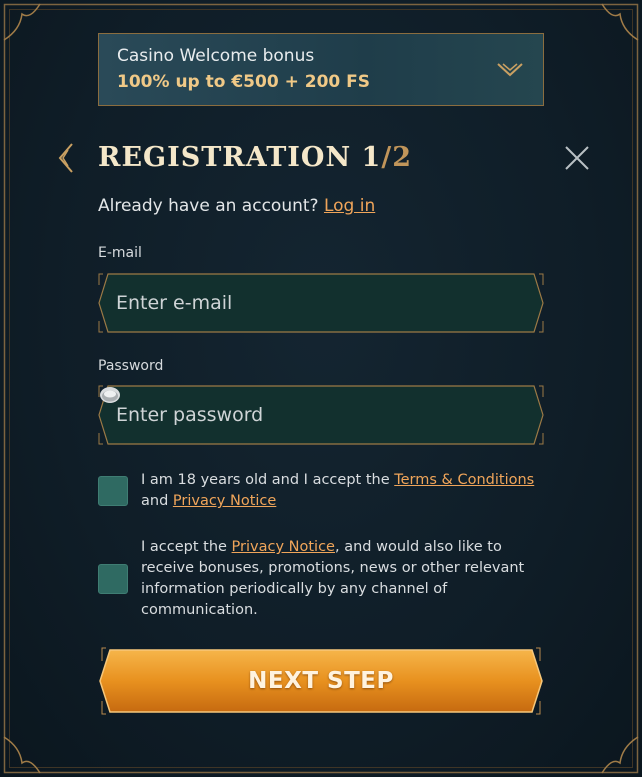 This screenshot has width=642, height=777. What do you see at coordinates (110, 395) in the screenshot?
I see `eye-icon` at bounding box center [110, 395].